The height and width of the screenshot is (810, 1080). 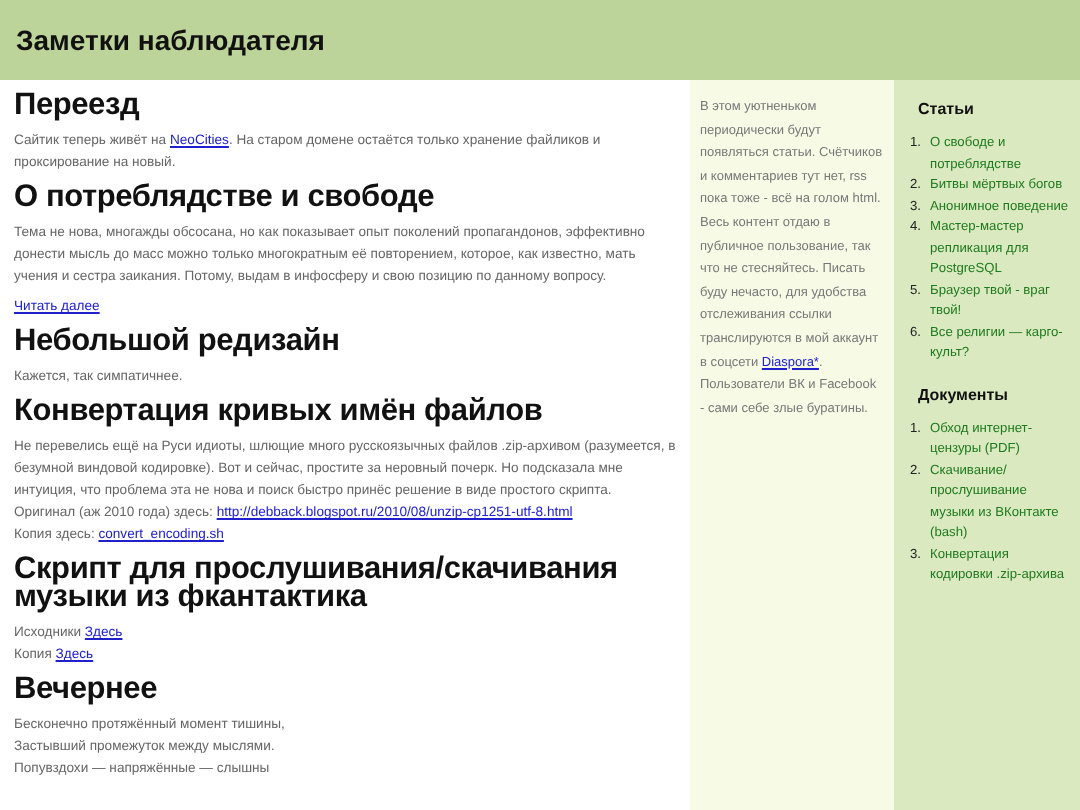 What do you see at coordinates (170, 40) in the screenshot?
I see `site-title: Заметки наблюдателя` at bounding box center [170, 40].